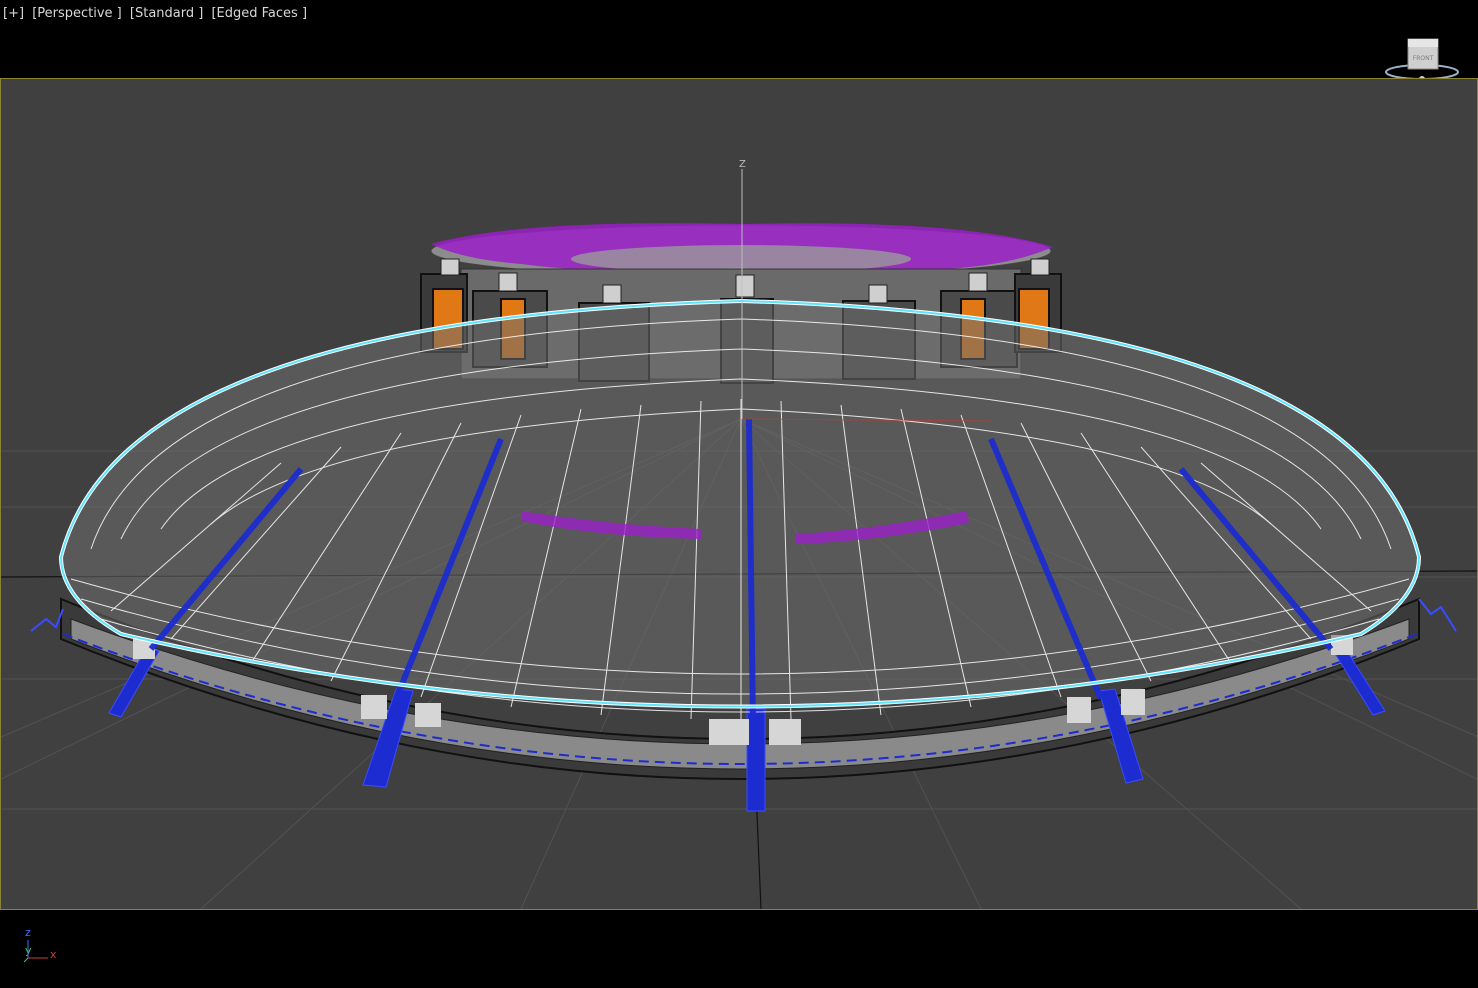  I want to click on gizmo-z-label: Z, so click(742, 164).